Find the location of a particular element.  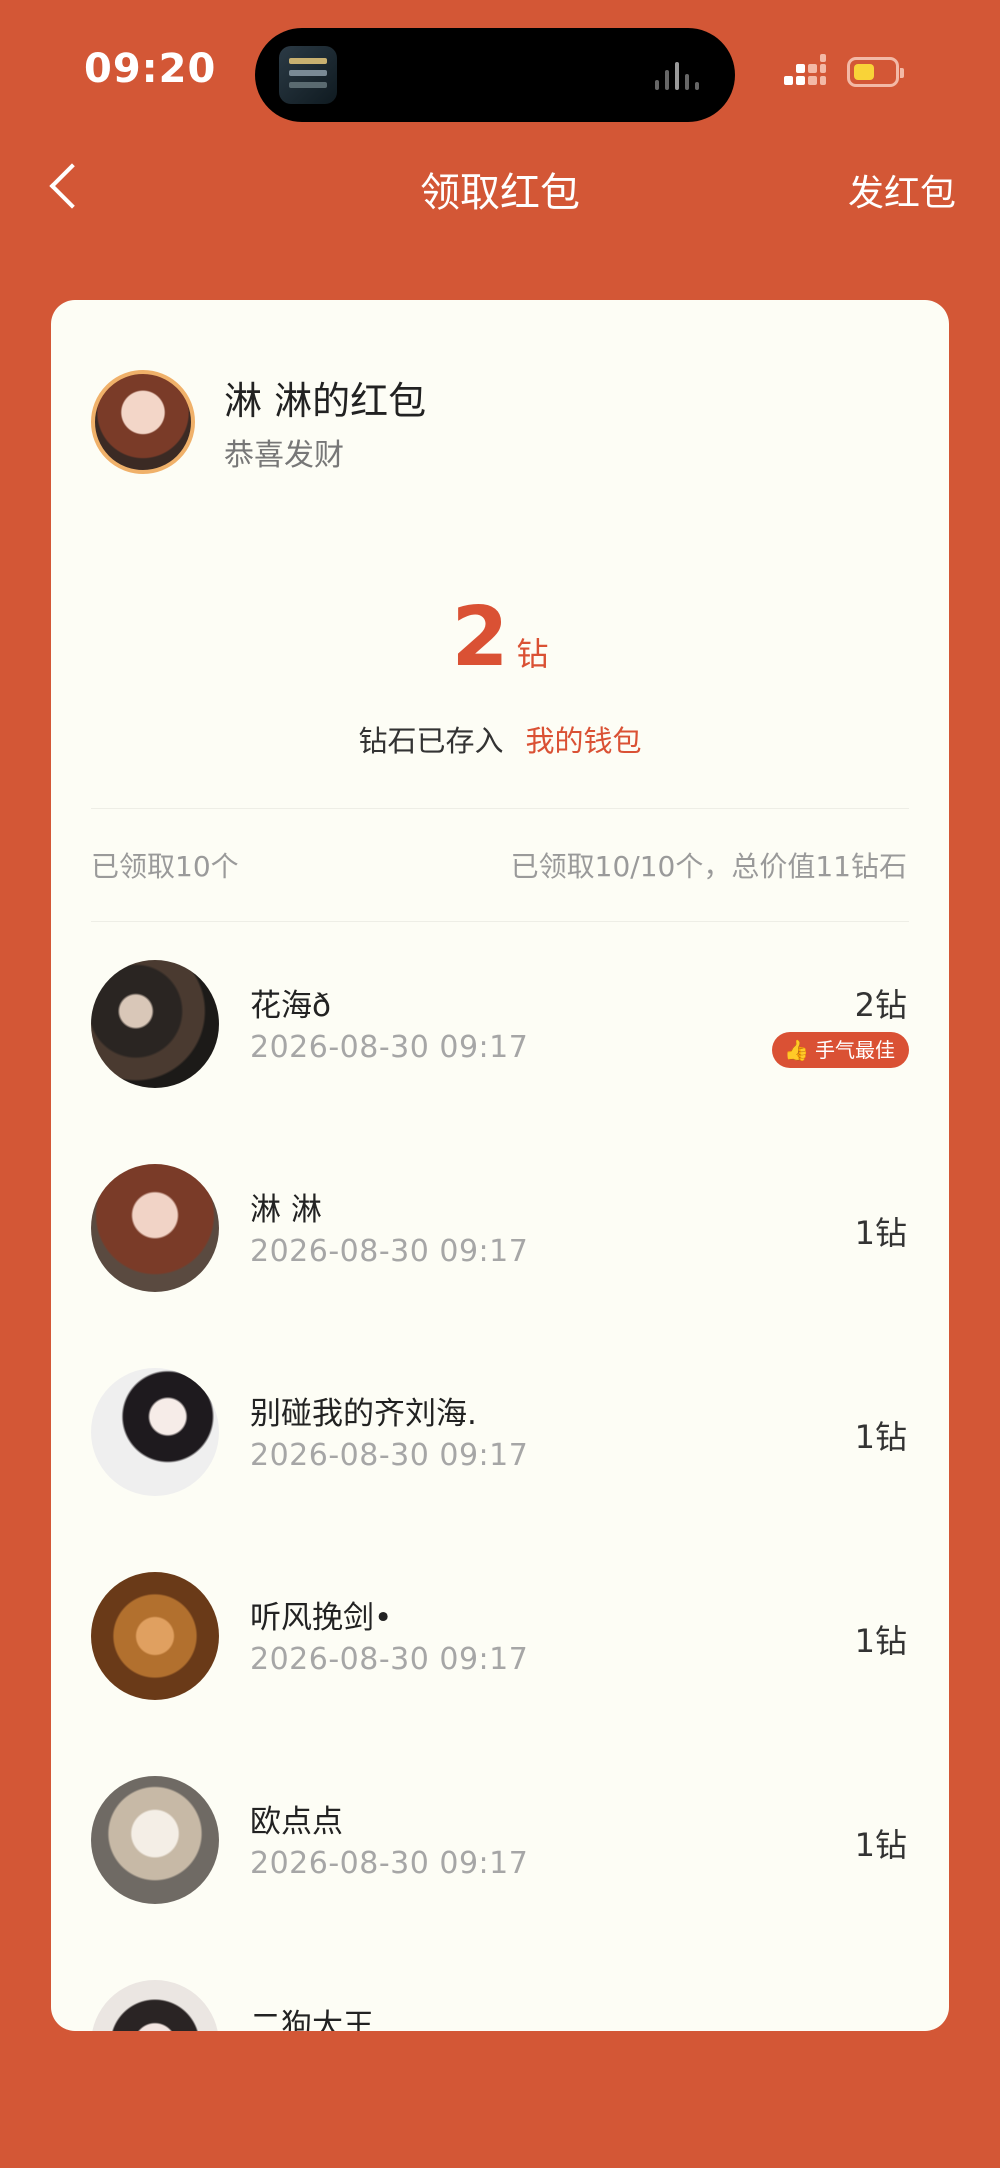

received-amount: 2钻 is located at coordinates (500, 637).